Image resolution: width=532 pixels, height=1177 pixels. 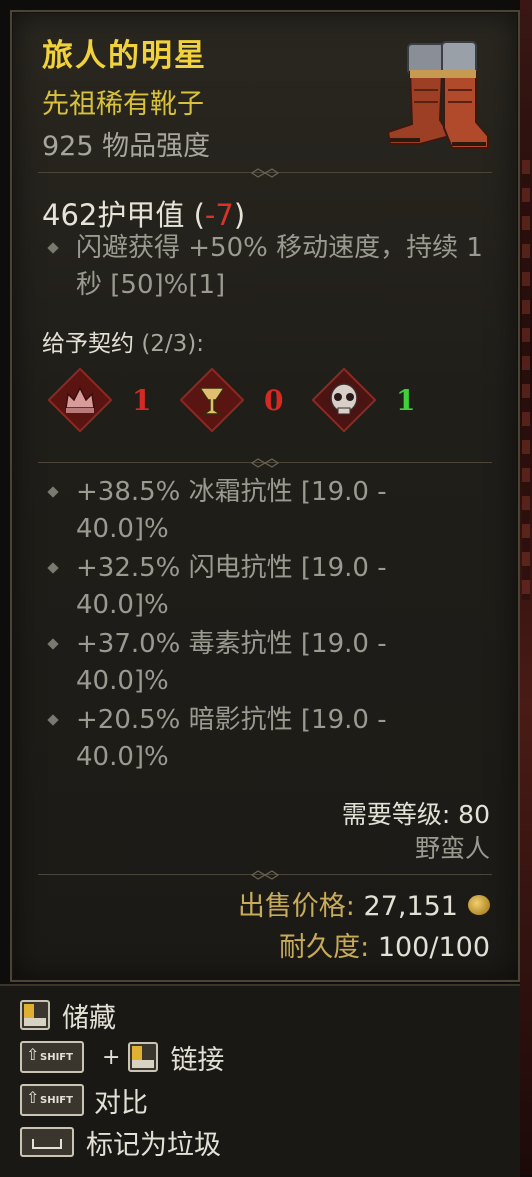 I want to click on sell-price: 出售价格: 27,151, so click(x=364, y=903).